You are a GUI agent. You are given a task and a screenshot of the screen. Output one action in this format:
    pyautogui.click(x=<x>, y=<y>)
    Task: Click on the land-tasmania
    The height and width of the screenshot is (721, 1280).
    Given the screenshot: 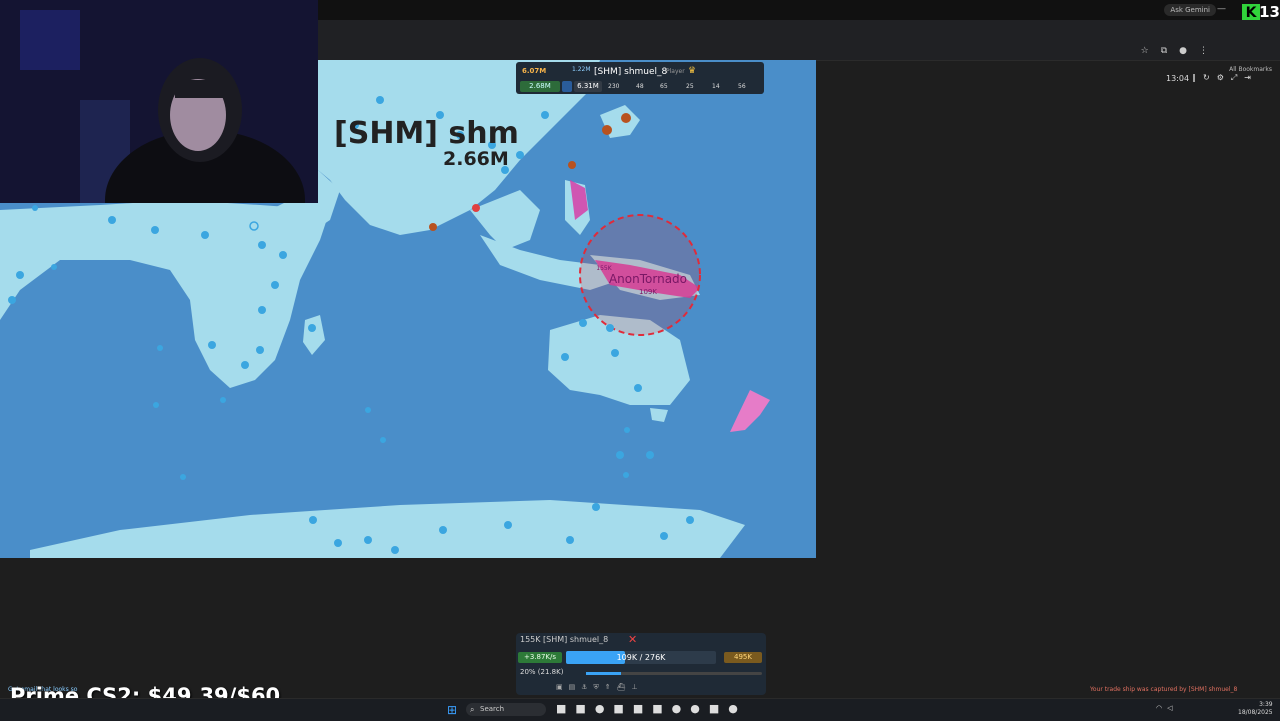 What is the action you would take?
    pyautogui.click(x=659, y=415)
    